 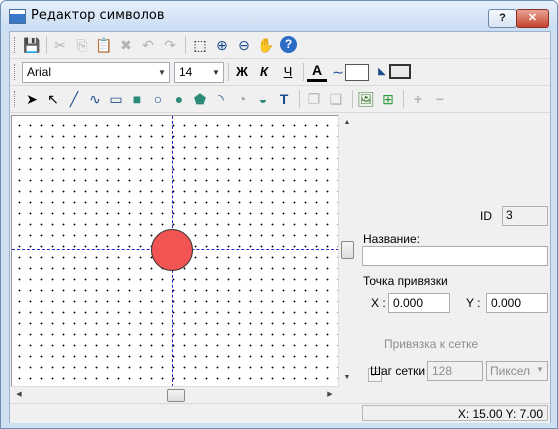 What do you see at coordinates (357, 72) in the screenshot?
I see `line-color-swatch` at bounding box center [357, 72].